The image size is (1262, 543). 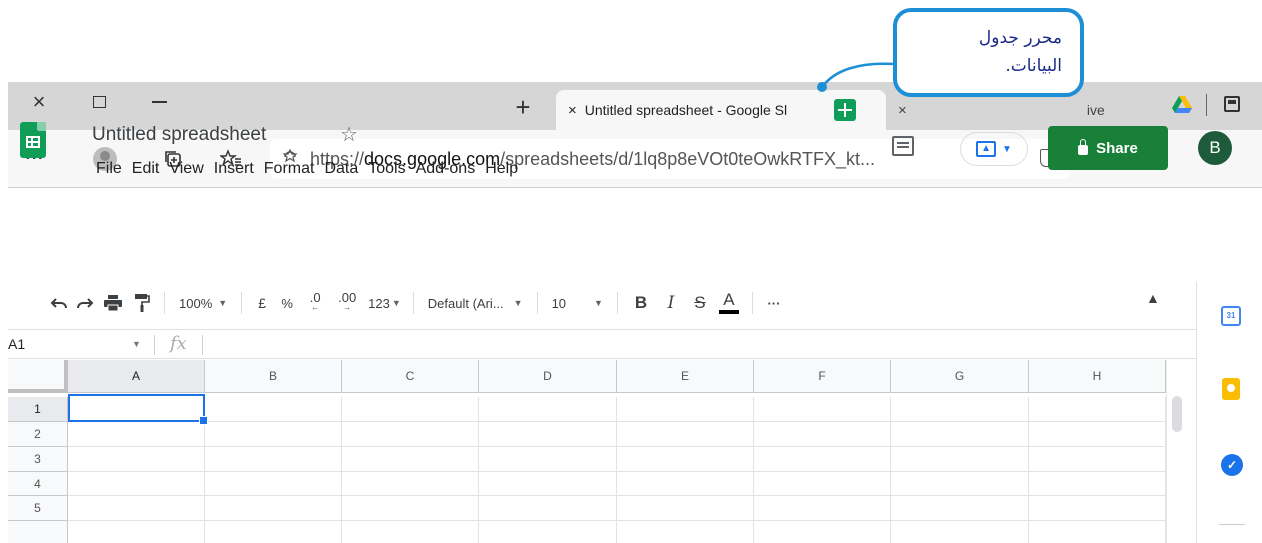 I want to click on column-header: H, so click(x=1097, y=376).